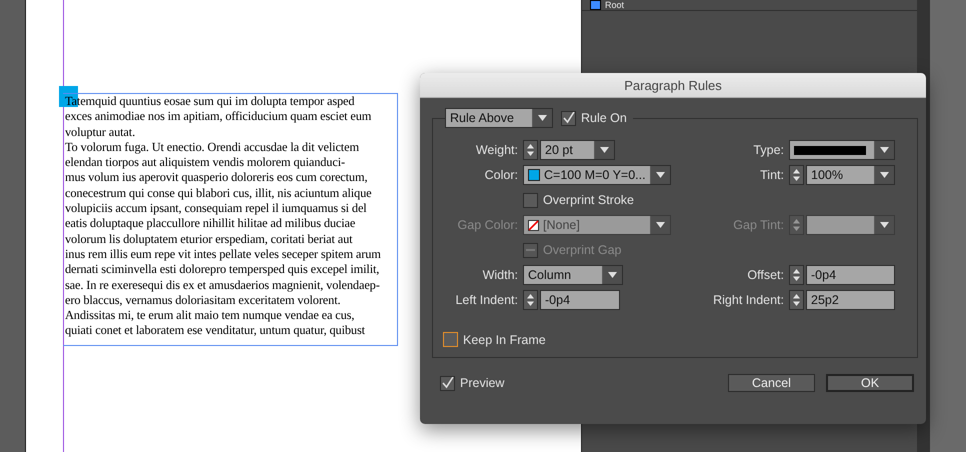 The width and height of the screenshot is (966, 452). I want to click on field-label: Weight:, so click(497, 150).